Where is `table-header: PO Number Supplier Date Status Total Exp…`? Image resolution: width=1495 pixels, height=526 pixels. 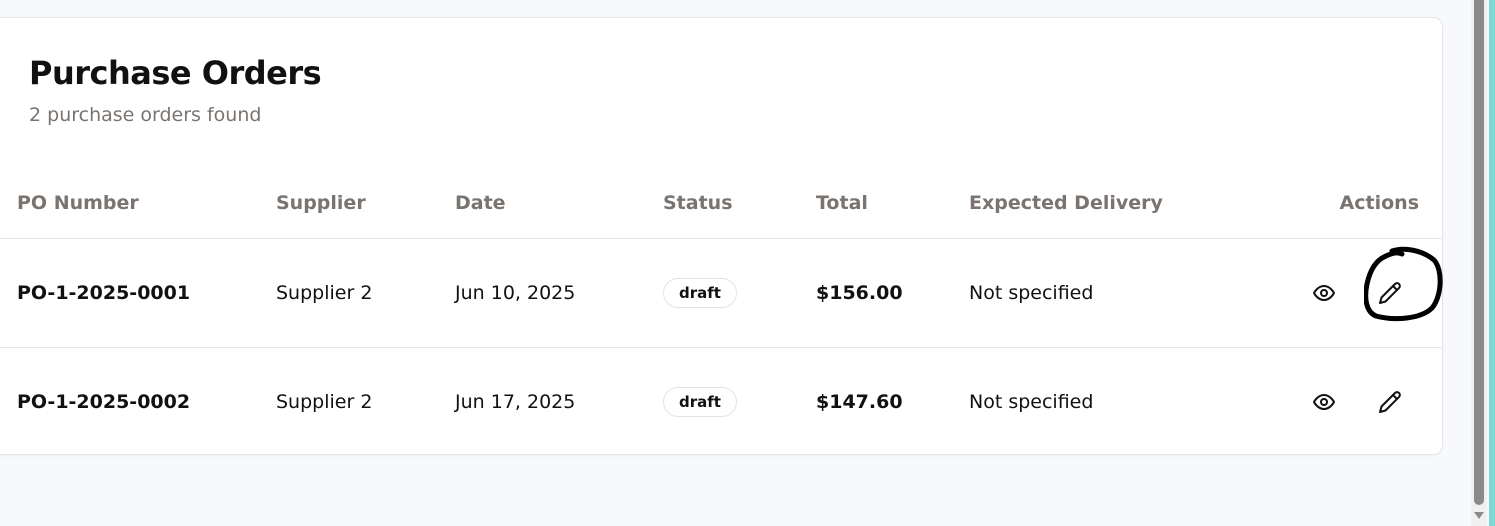
table-header: PO Number Supplier Date Status Total Exp… is located at coordinates (721, 203).